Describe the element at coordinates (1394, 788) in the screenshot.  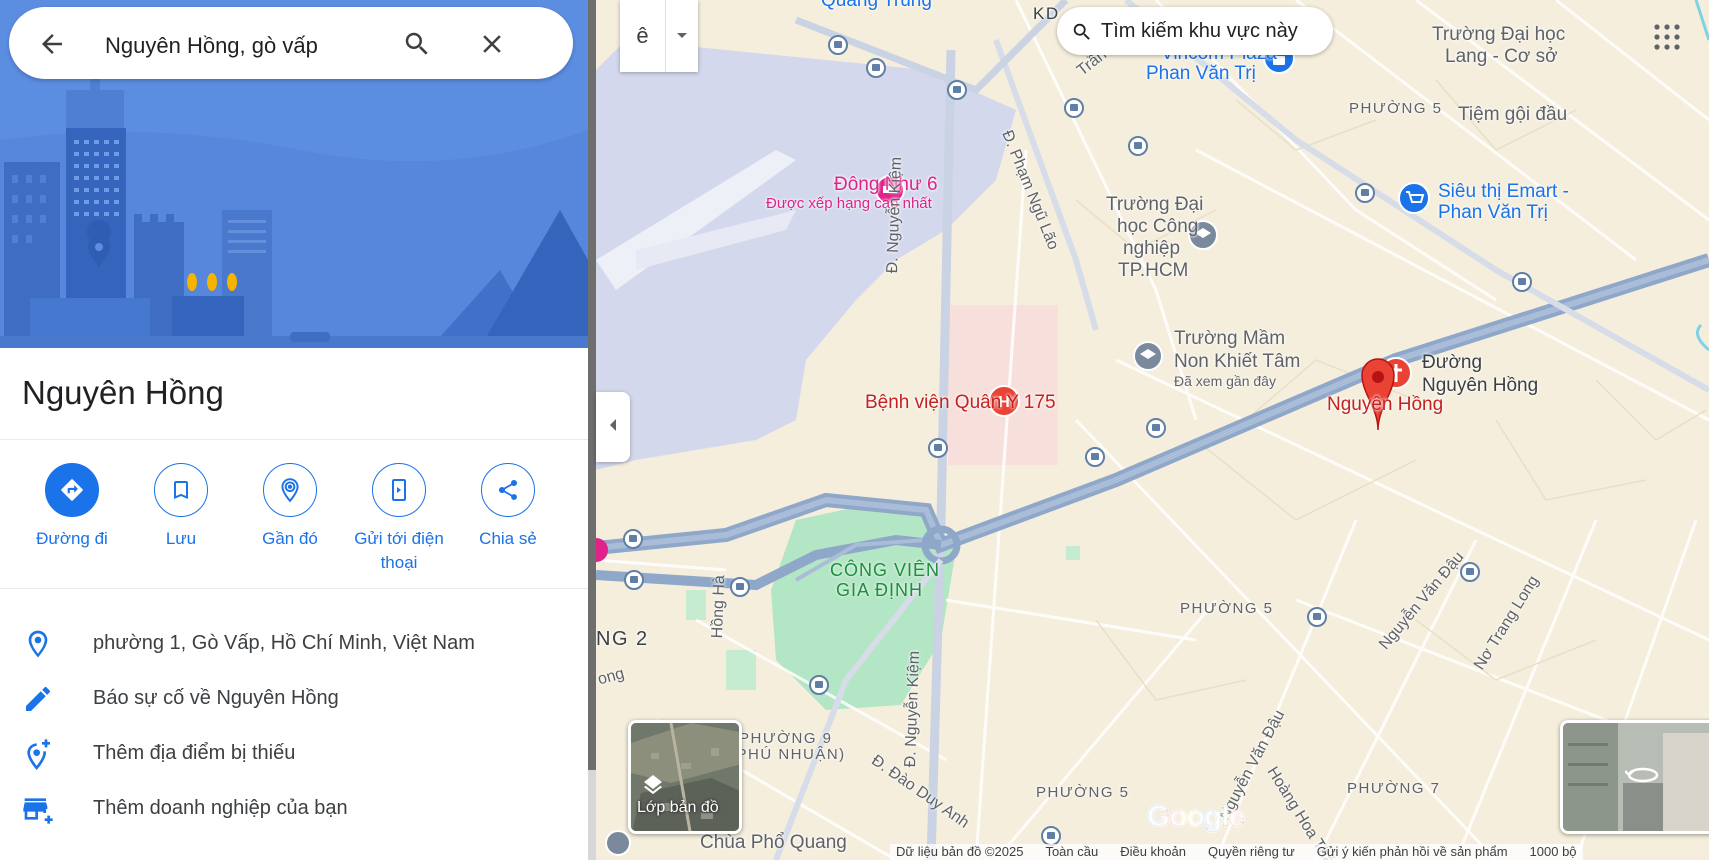
I see `map-label-phuong7: PHƯỜNG 7` at that location.